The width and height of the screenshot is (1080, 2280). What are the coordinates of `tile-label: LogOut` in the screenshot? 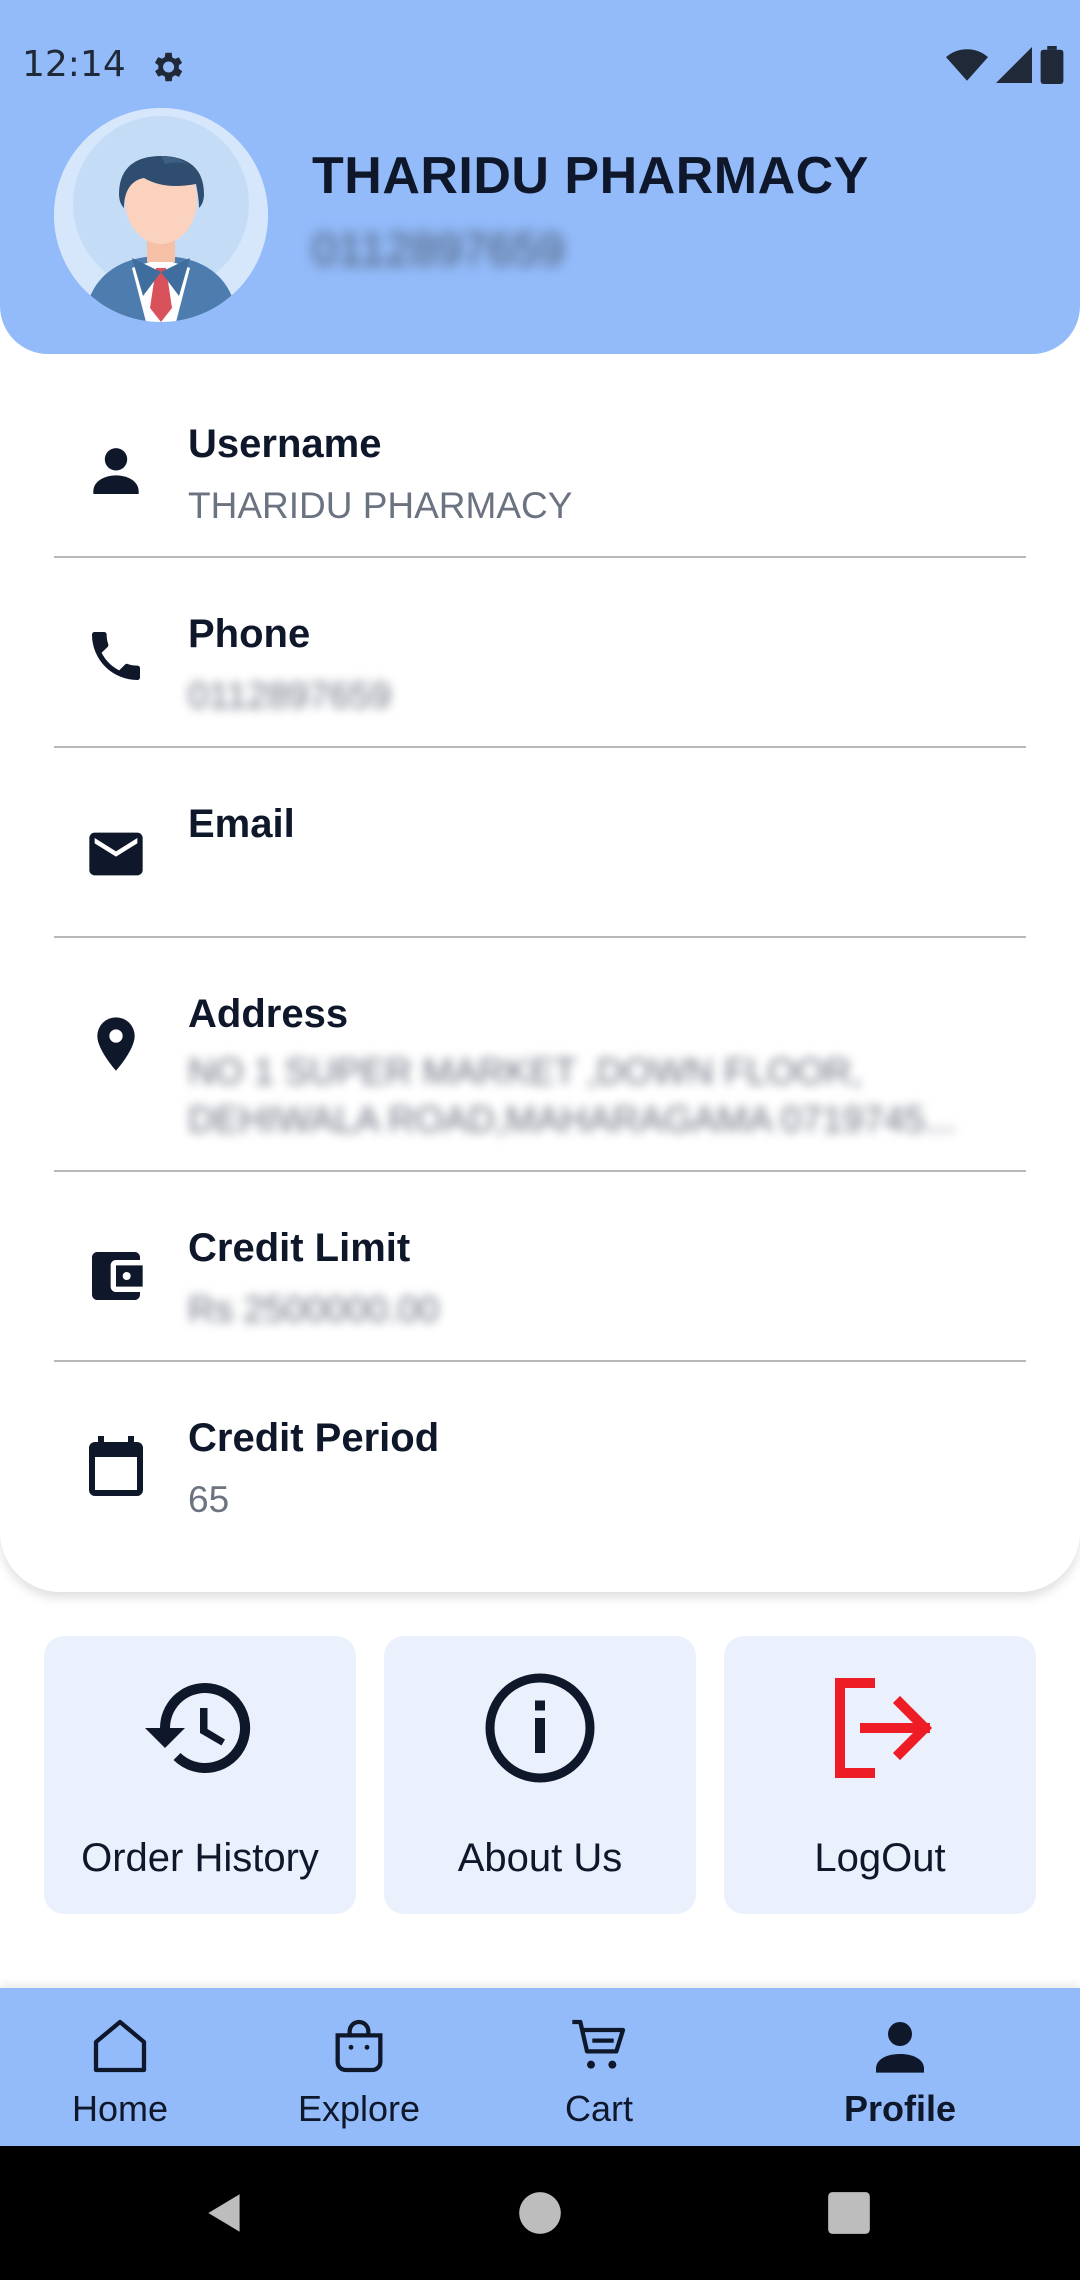 It's located at (880, 1858).